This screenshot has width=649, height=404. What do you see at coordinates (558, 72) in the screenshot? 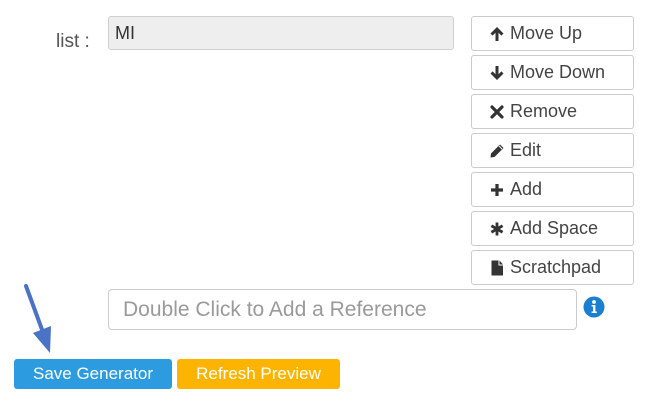
I see `move-down-label: Move Down` at bounding box center [558, 72].